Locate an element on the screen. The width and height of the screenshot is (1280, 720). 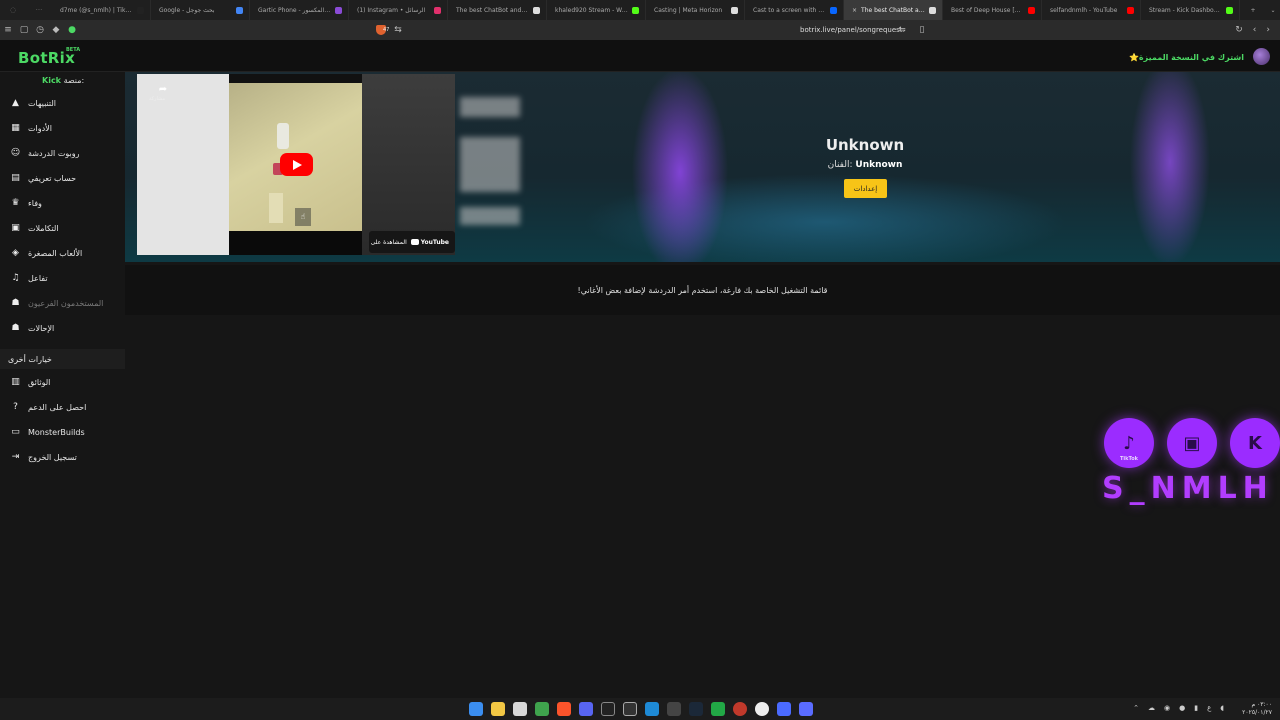
tab-title: The best ChatBot and Wid is located at coordinates (893, 10).